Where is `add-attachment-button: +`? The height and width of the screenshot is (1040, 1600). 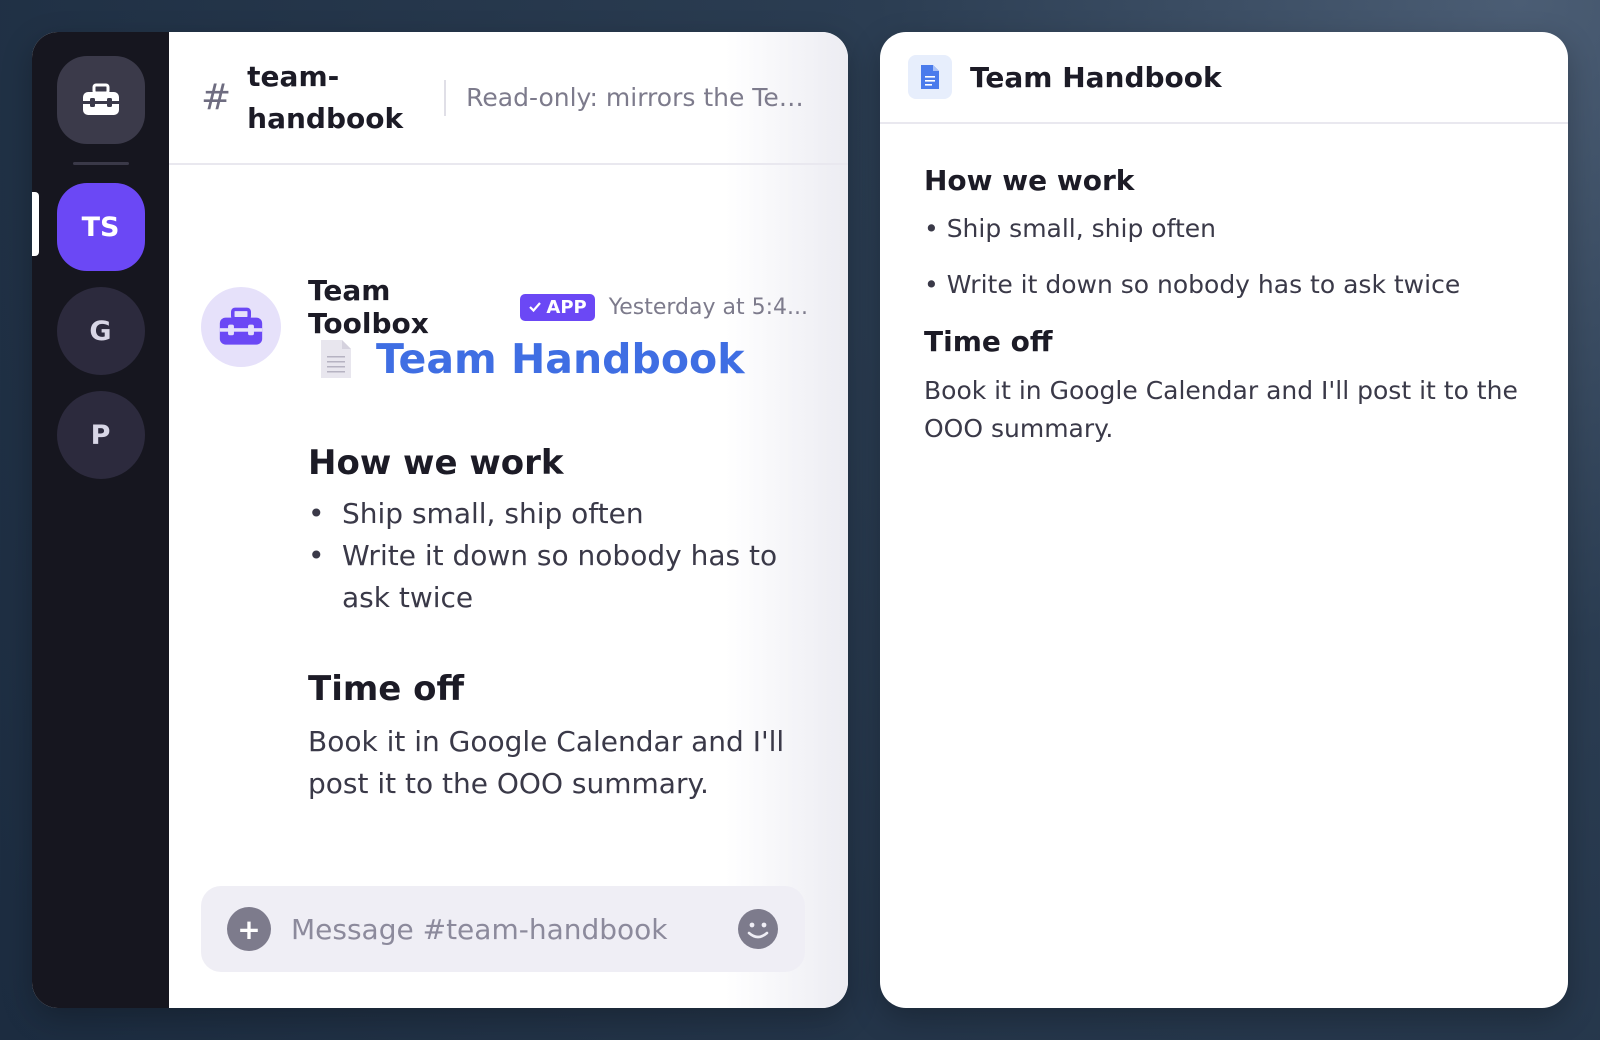 add-attachment-button: + is located at coordinates (249, 929).